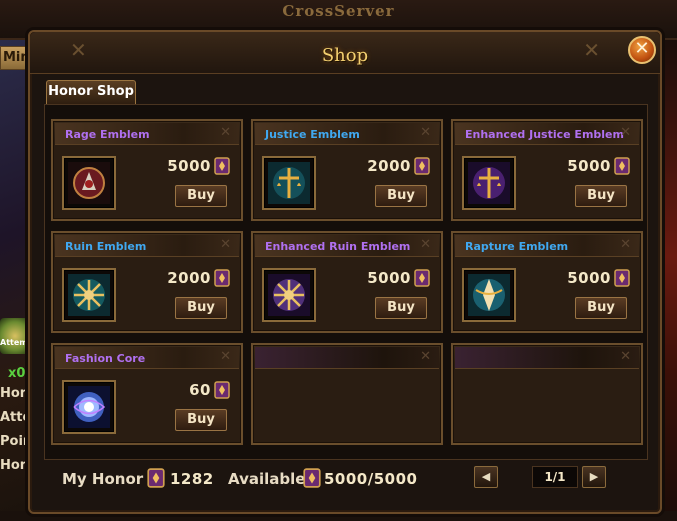  What do you see at coordinates (267, 479) in the screenshot?
I see `available-label: Available` at bounding box center [267, 479].